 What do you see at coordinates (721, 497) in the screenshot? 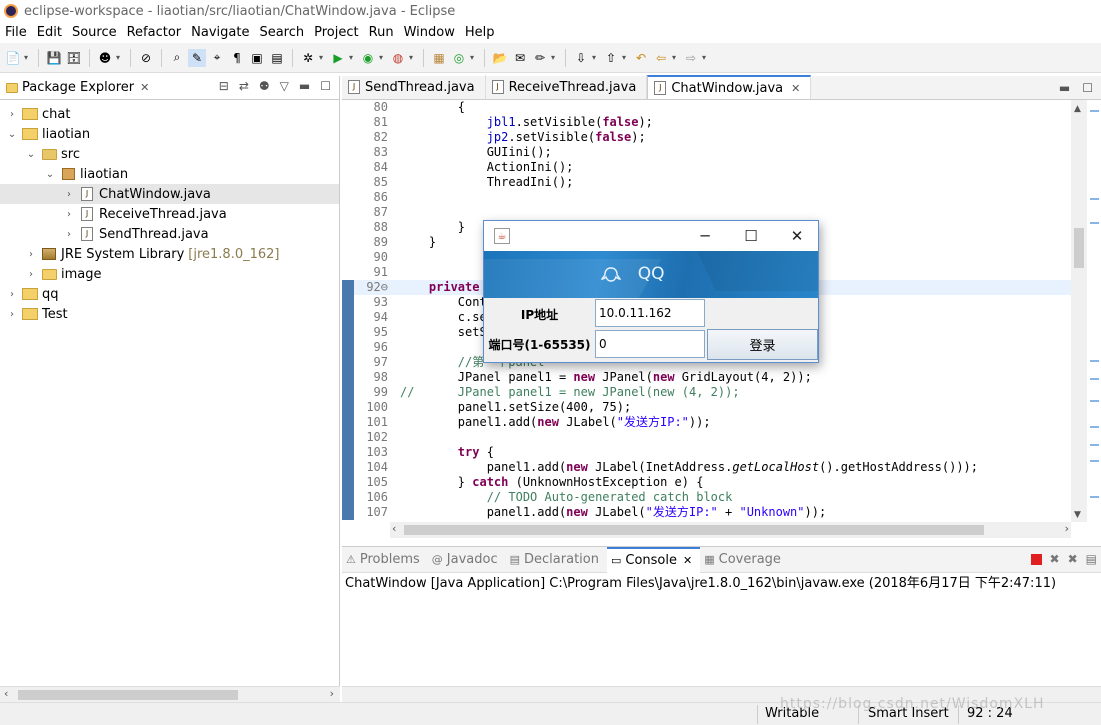
I see `code-line: 106 // TODO Auto-generated catch block` at bounding box center [721, 497].